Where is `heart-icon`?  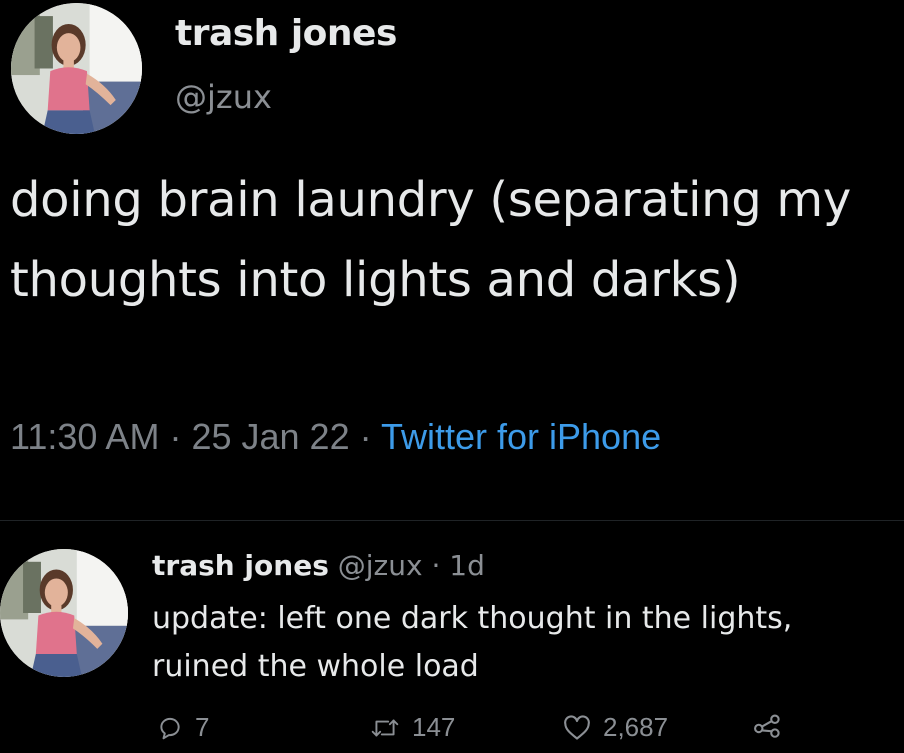 heart-icon is located at coordinates (577, 727).